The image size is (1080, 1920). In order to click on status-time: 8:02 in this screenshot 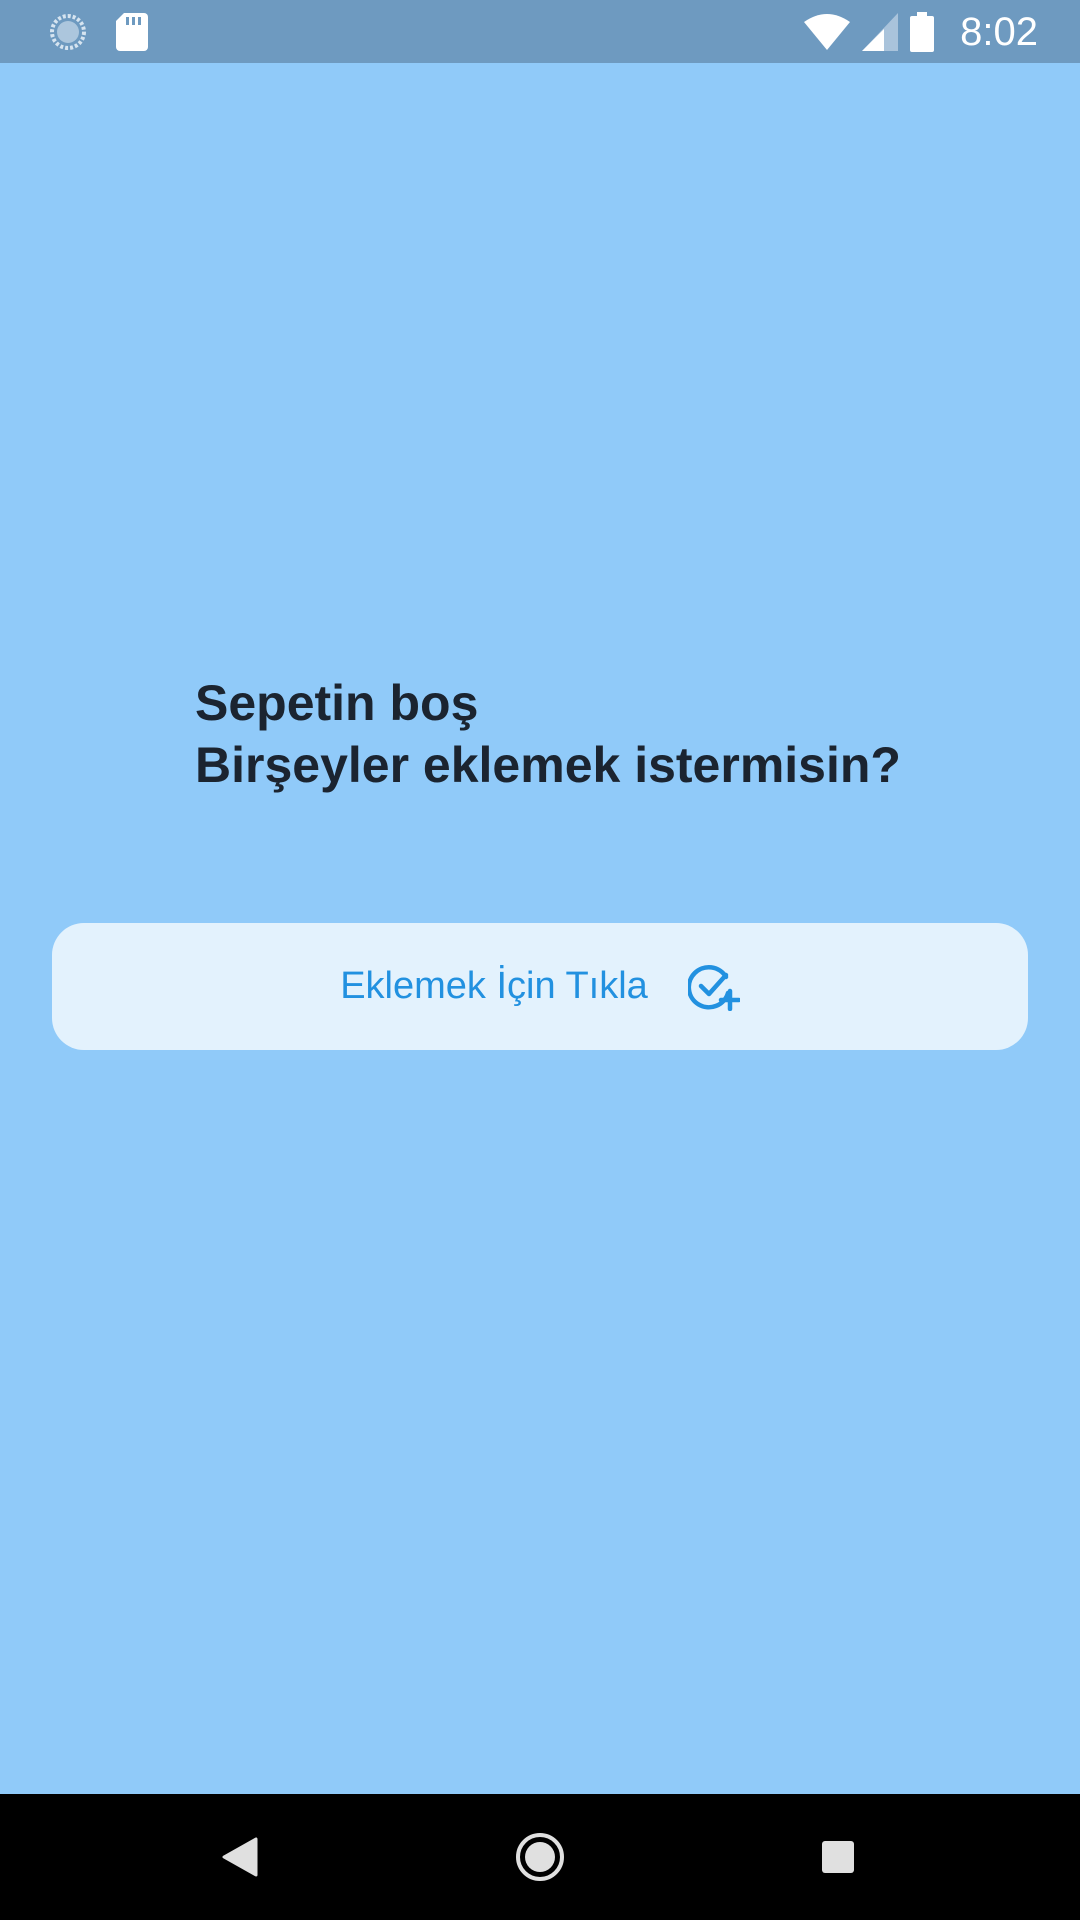, I will do `click(999, 31)`.